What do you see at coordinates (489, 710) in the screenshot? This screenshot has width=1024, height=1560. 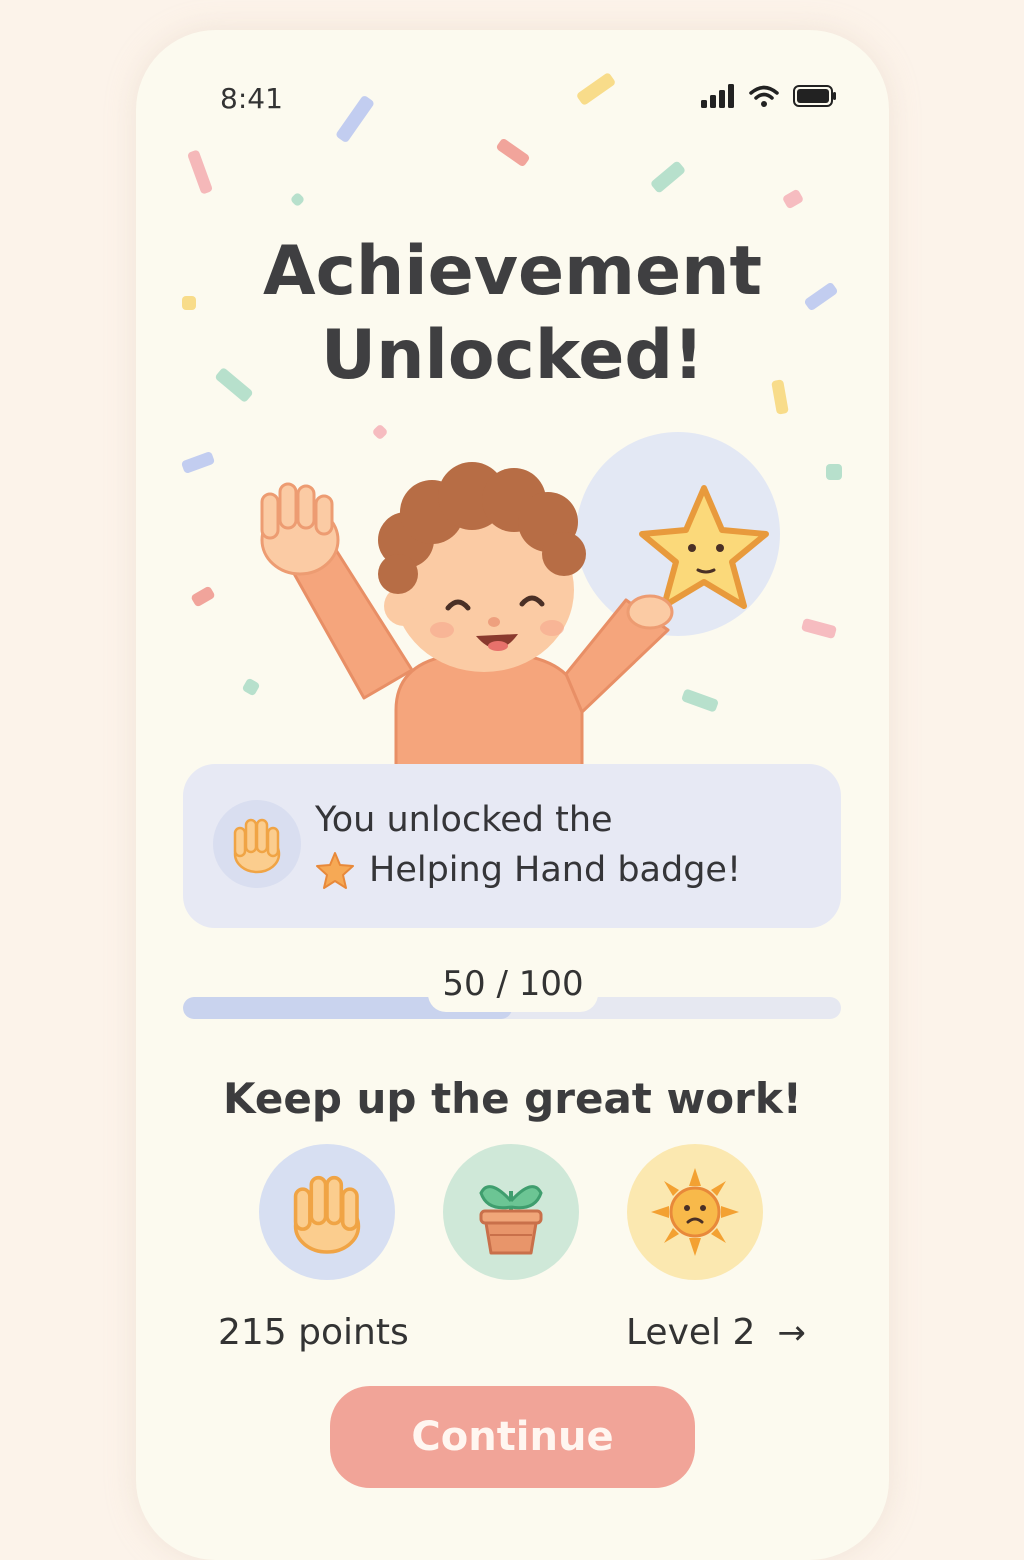 I see `child-shirt` at bounding box center [489, 710].